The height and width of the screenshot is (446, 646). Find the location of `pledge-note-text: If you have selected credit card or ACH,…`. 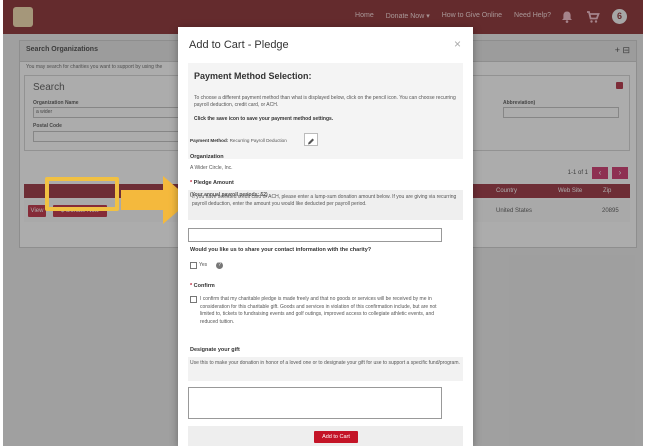

pledge-note-text: If you have selected credit card or ACH,… is located at coordinates (324, 200).